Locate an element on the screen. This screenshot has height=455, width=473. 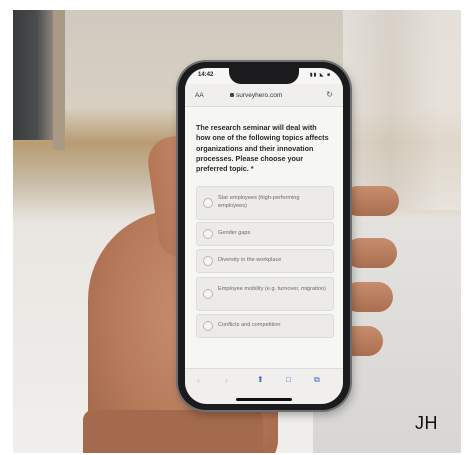
curtain is located at coordinates (402, 110).